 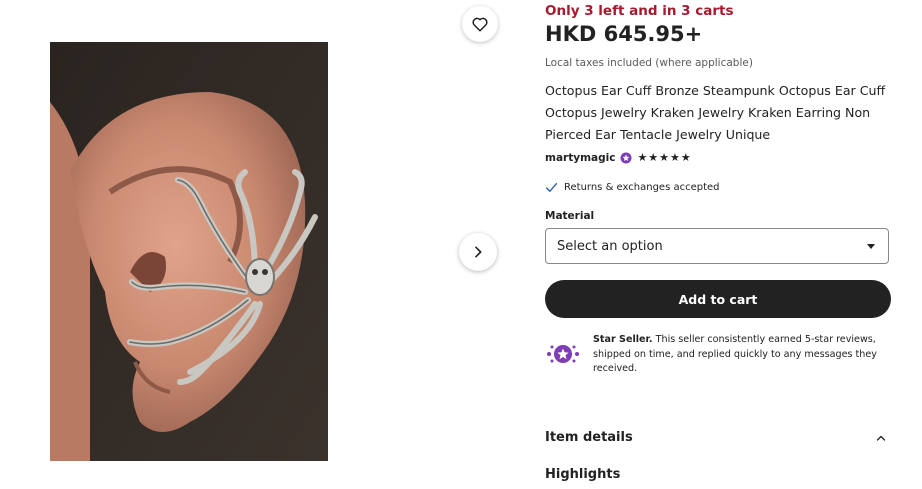 What do you see at coordinates (580, 158) in the screenshot?
I see `shop-name-link: martymagic` at bounding box center [580, 158].